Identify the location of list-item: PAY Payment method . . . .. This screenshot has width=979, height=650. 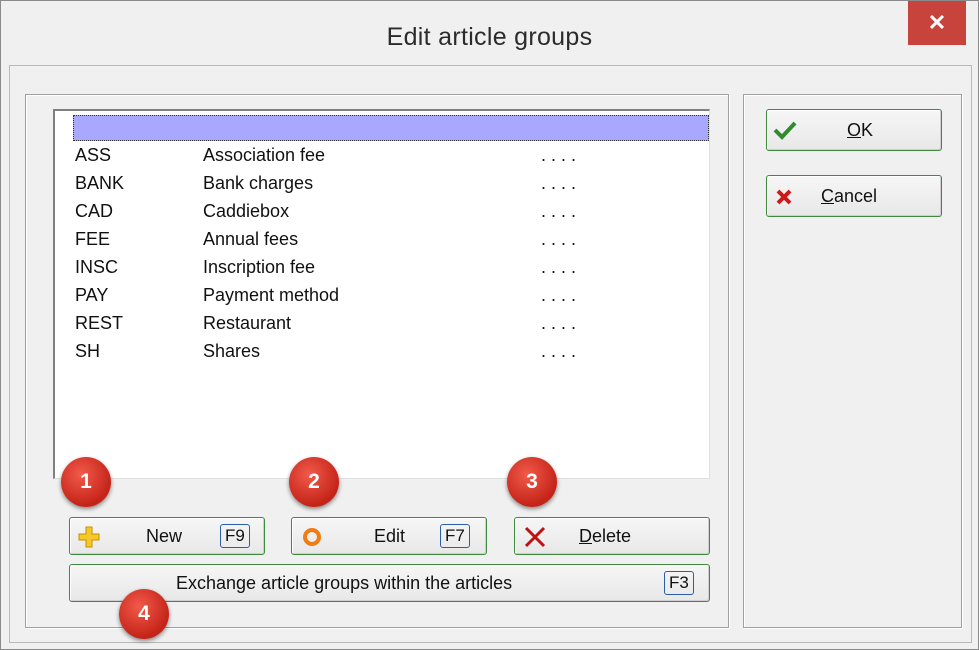
(383, 299).